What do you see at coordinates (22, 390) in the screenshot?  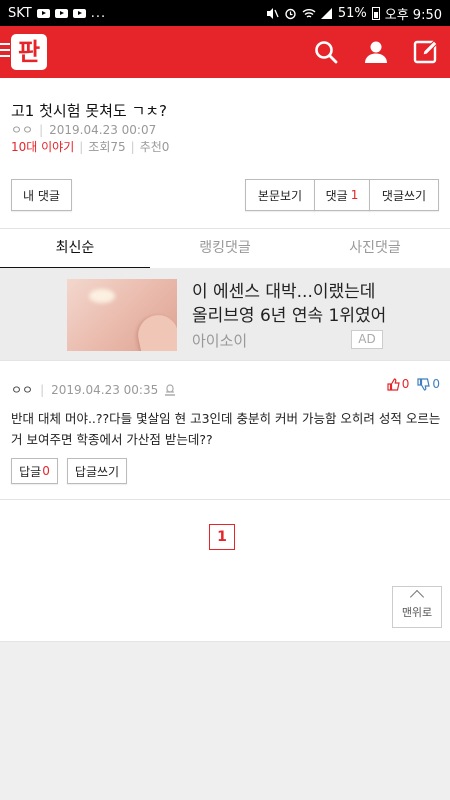 I see `comment-author: ㅇㅇ` at bounding box center [22, 390].